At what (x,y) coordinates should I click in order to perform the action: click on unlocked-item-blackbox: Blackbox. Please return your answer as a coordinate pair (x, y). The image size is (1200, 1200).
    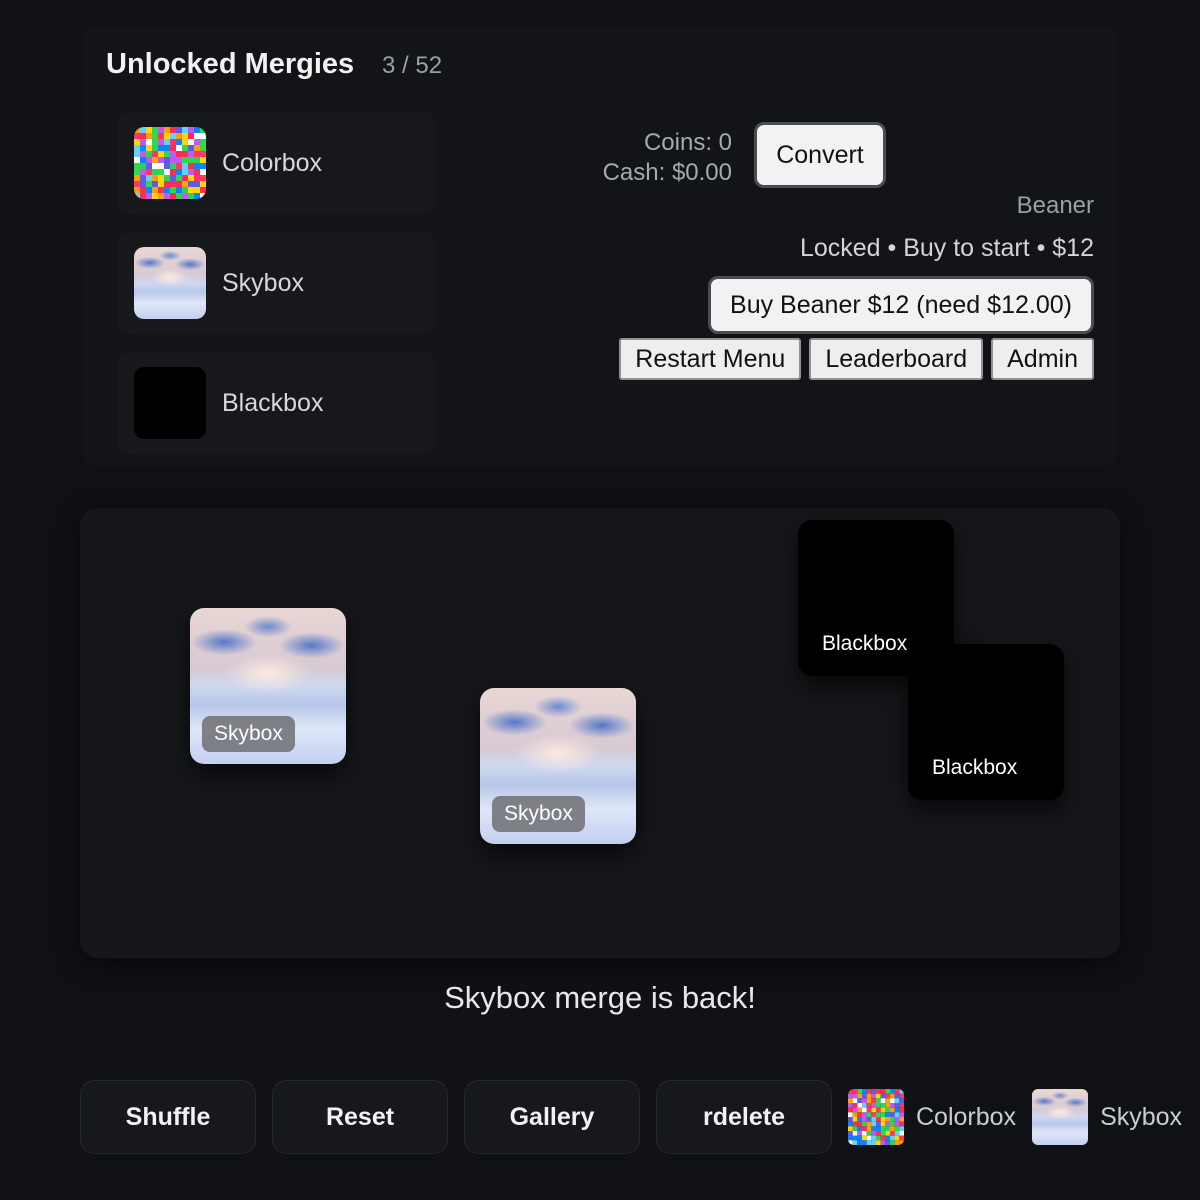
    Looking at the image, I should click on (277, 403).